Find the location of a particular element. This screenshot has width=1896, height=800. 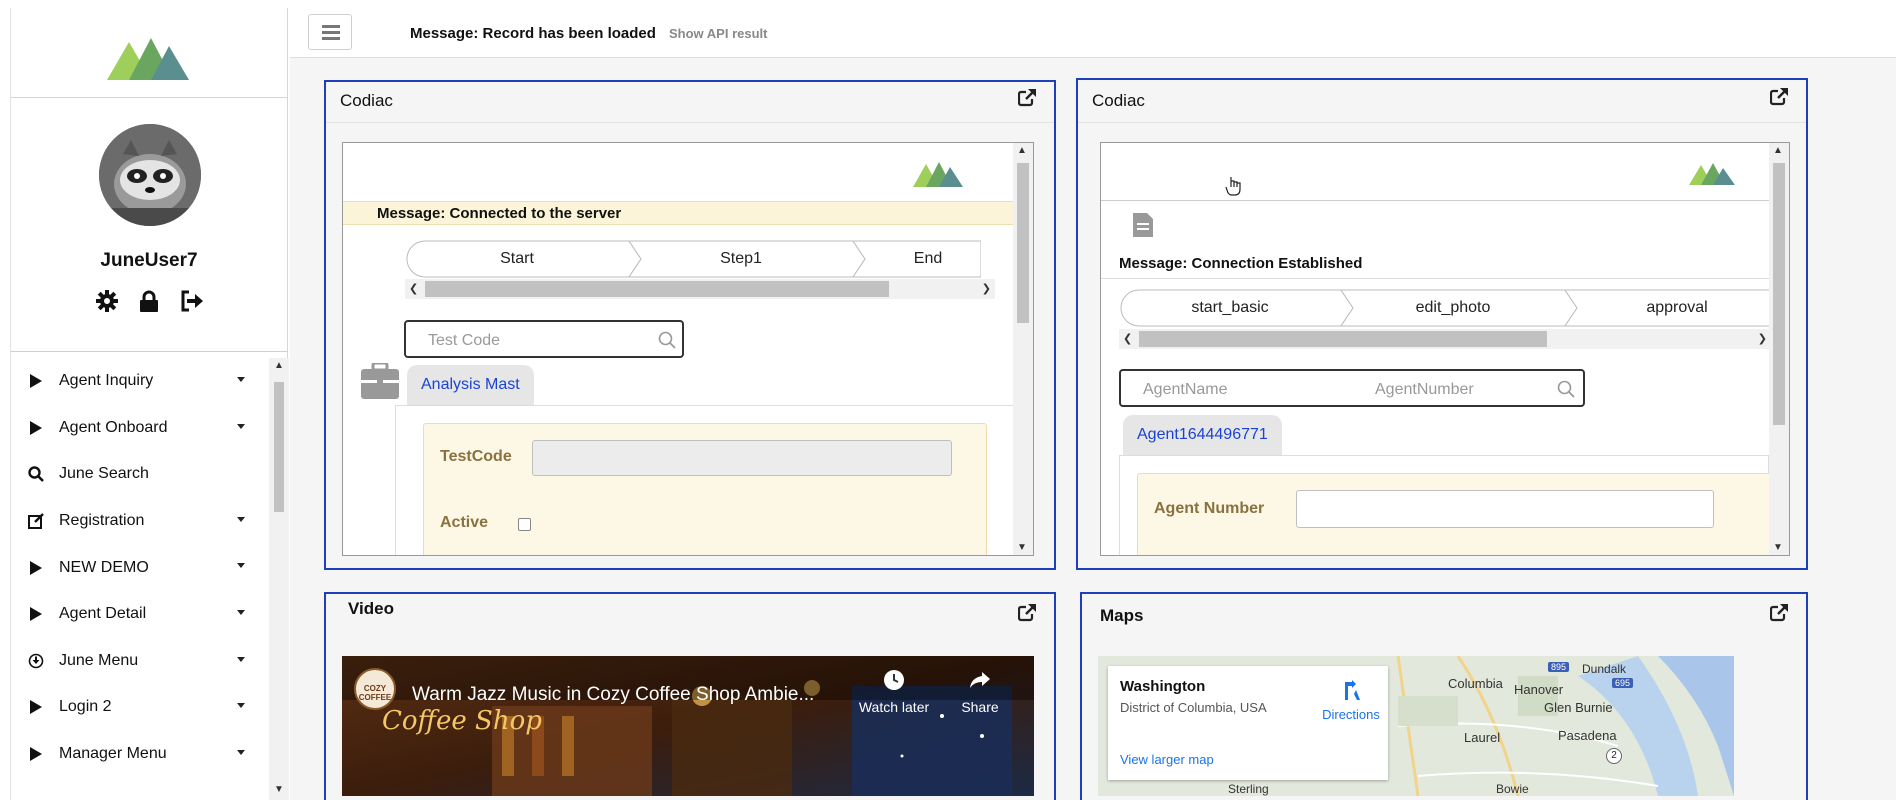

agent-number-input is located at coordinates (1505, 509).